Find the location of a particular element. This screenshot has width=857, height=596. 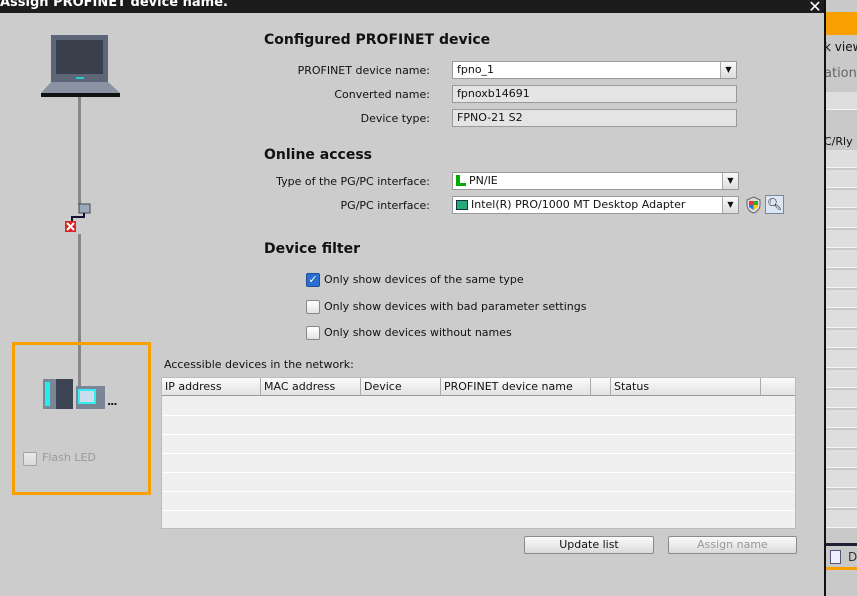

same-type-checkbox: ✓ is located at coordinates (313, 280).